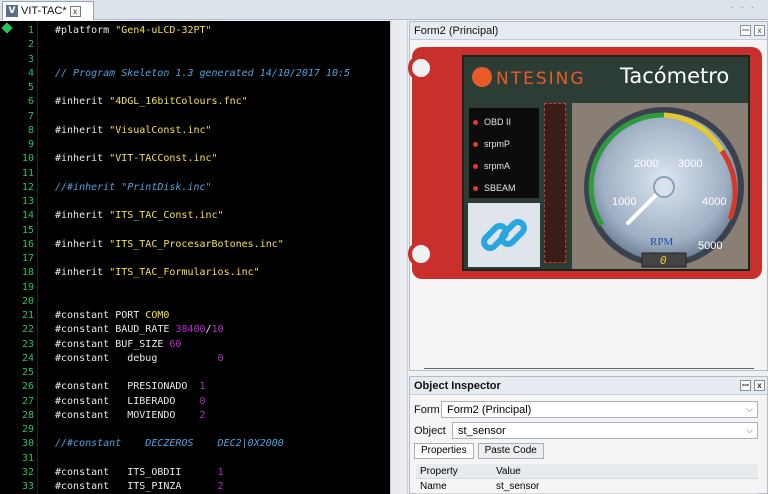 This screenshot has height=494, width=768. Describe the element at coordinates (430, 431) in the screenshot. I see `object-label: Object` at that location.